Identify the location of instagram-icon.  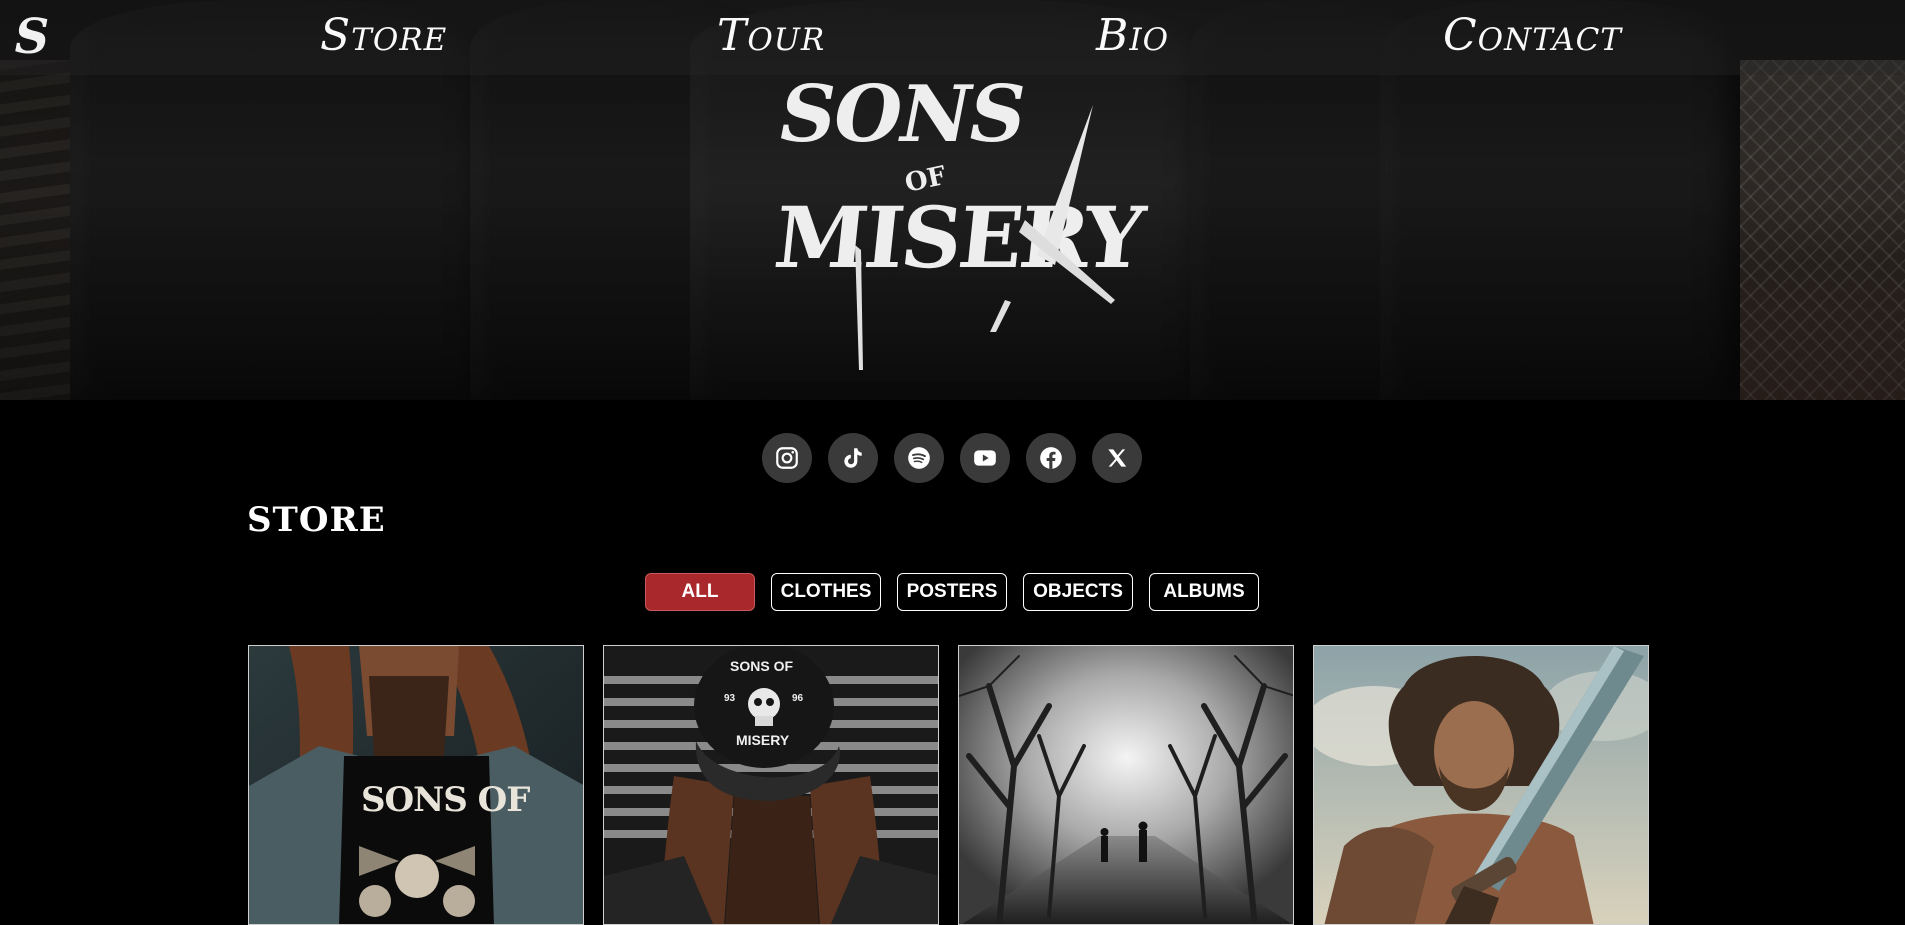
(787, 458).